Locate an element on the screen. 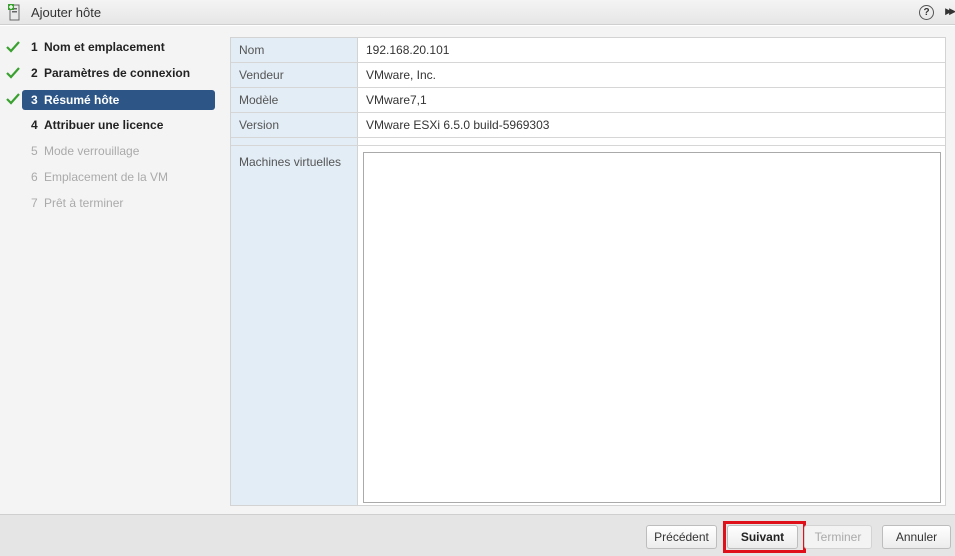 This screenshot has height=556, width=955. step-label: Mode verrouillage is located at coordinates (92, 151).